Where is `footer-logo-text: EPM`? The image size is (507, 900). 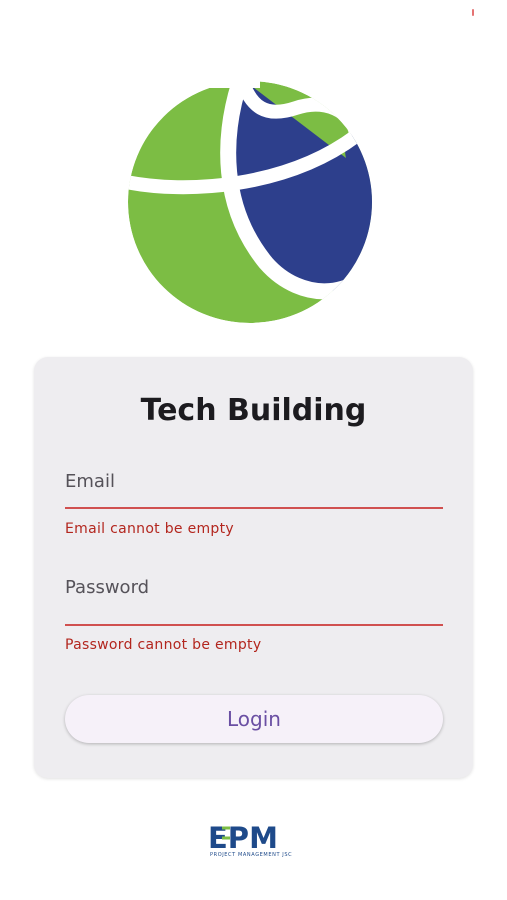 footer-logo-text: EPM is located at coordinates (243, 837).